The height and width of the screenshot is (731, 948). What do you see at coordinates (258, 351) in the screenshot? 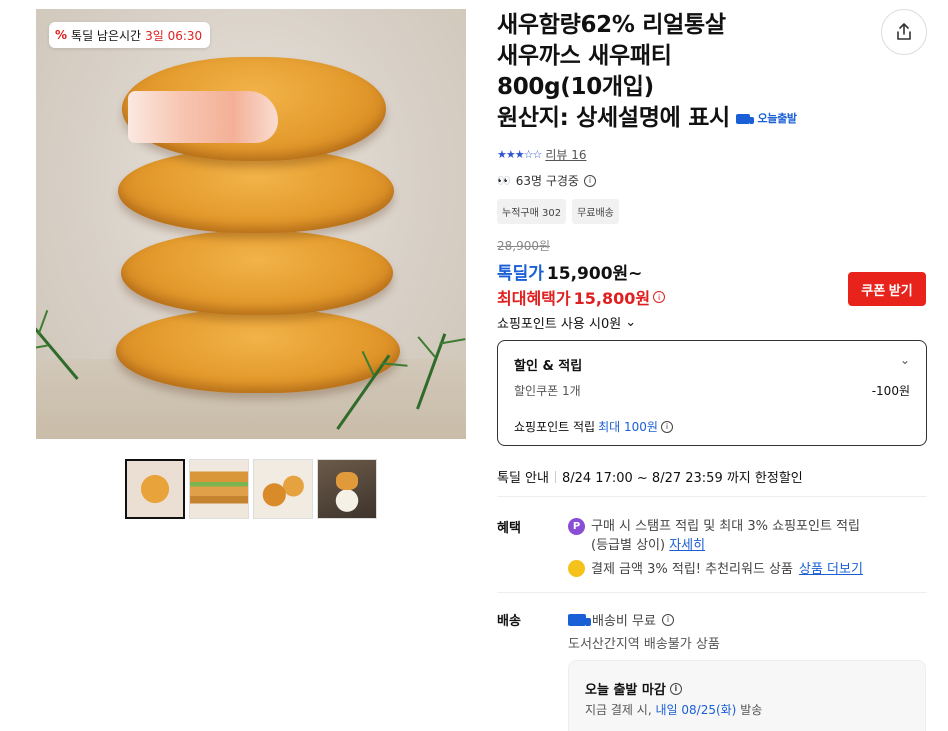
I see `patty-bottom` at bounding box center [258, 351].